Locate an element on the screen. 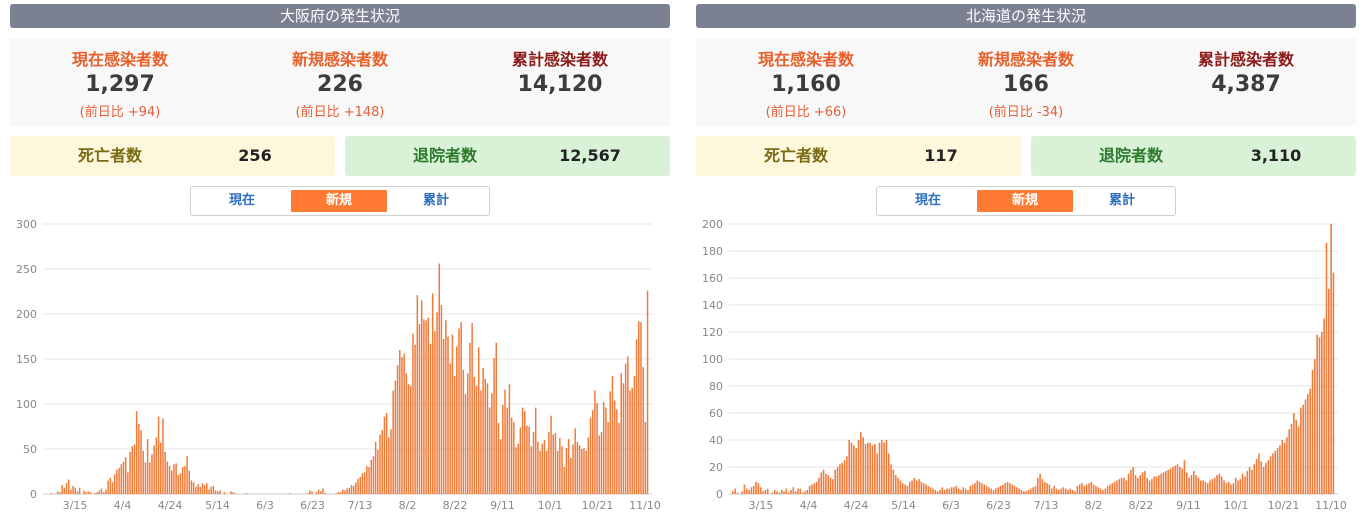 The image size is (1366, 522). x-tick-label: 10/1 is located at coordinates (1236, 505).